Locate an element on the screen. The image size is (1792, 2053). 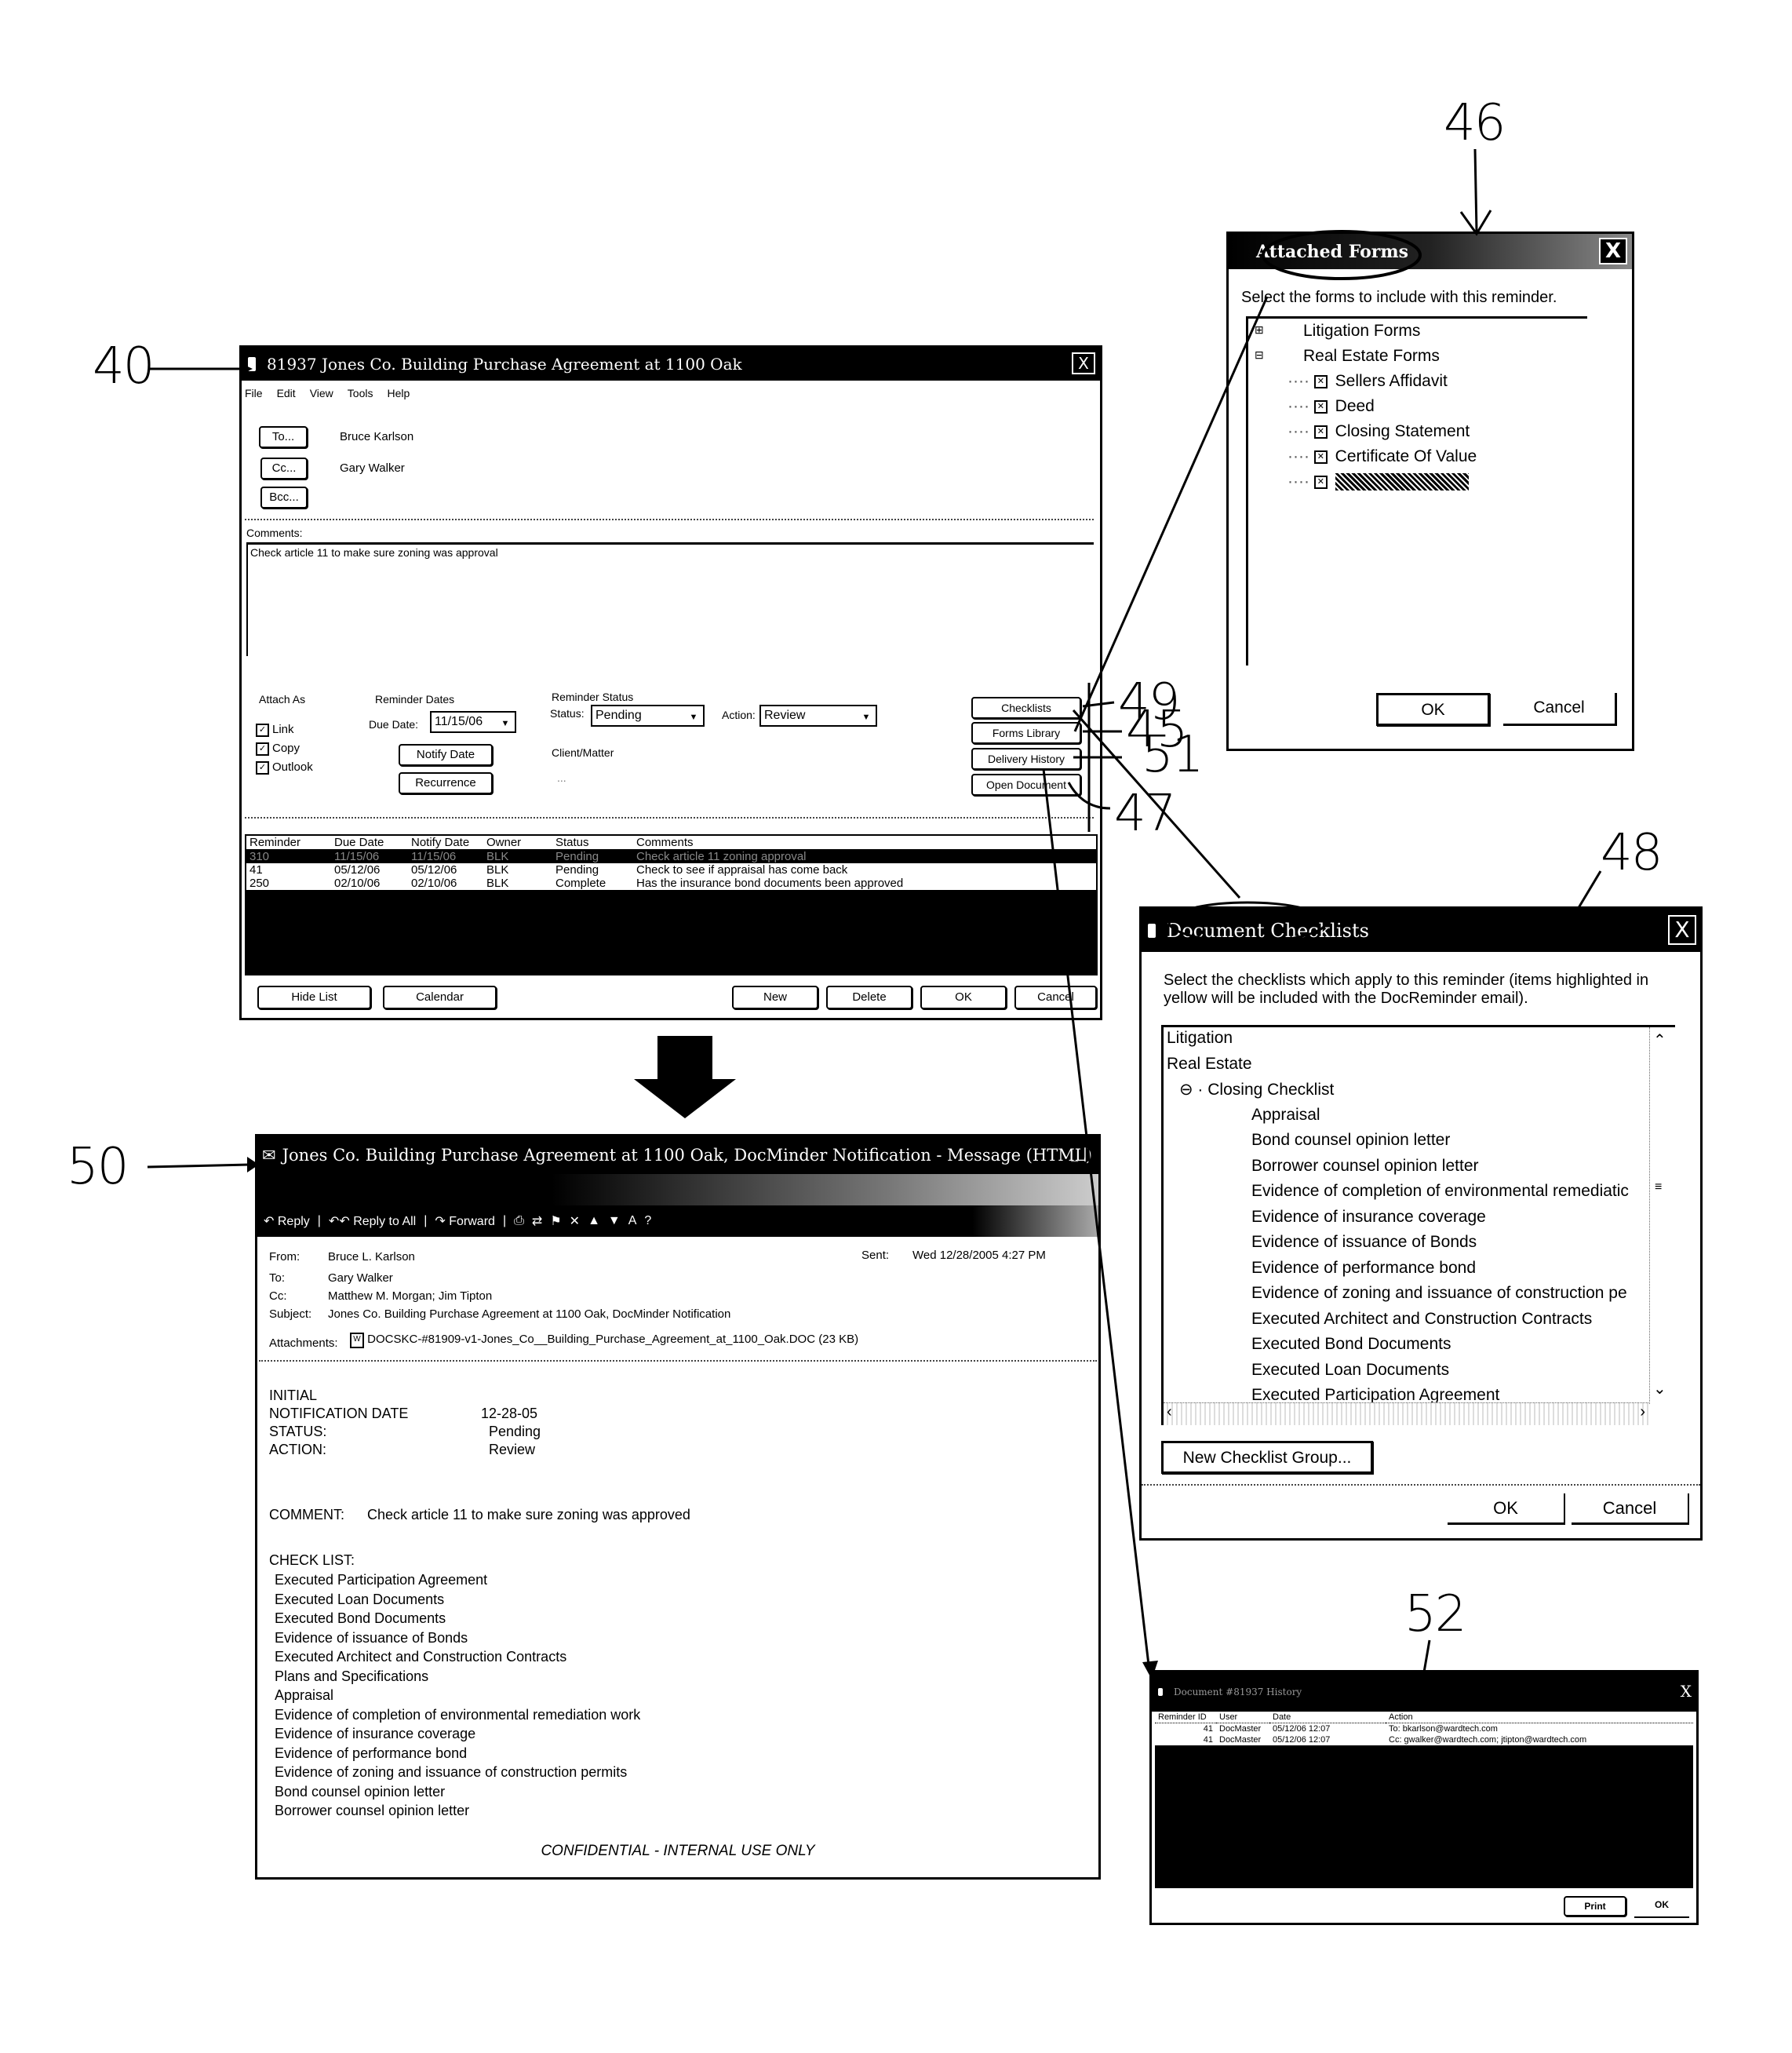
column-header-reminder-id: Reminder ID is located at coordinates (1185, 1717).